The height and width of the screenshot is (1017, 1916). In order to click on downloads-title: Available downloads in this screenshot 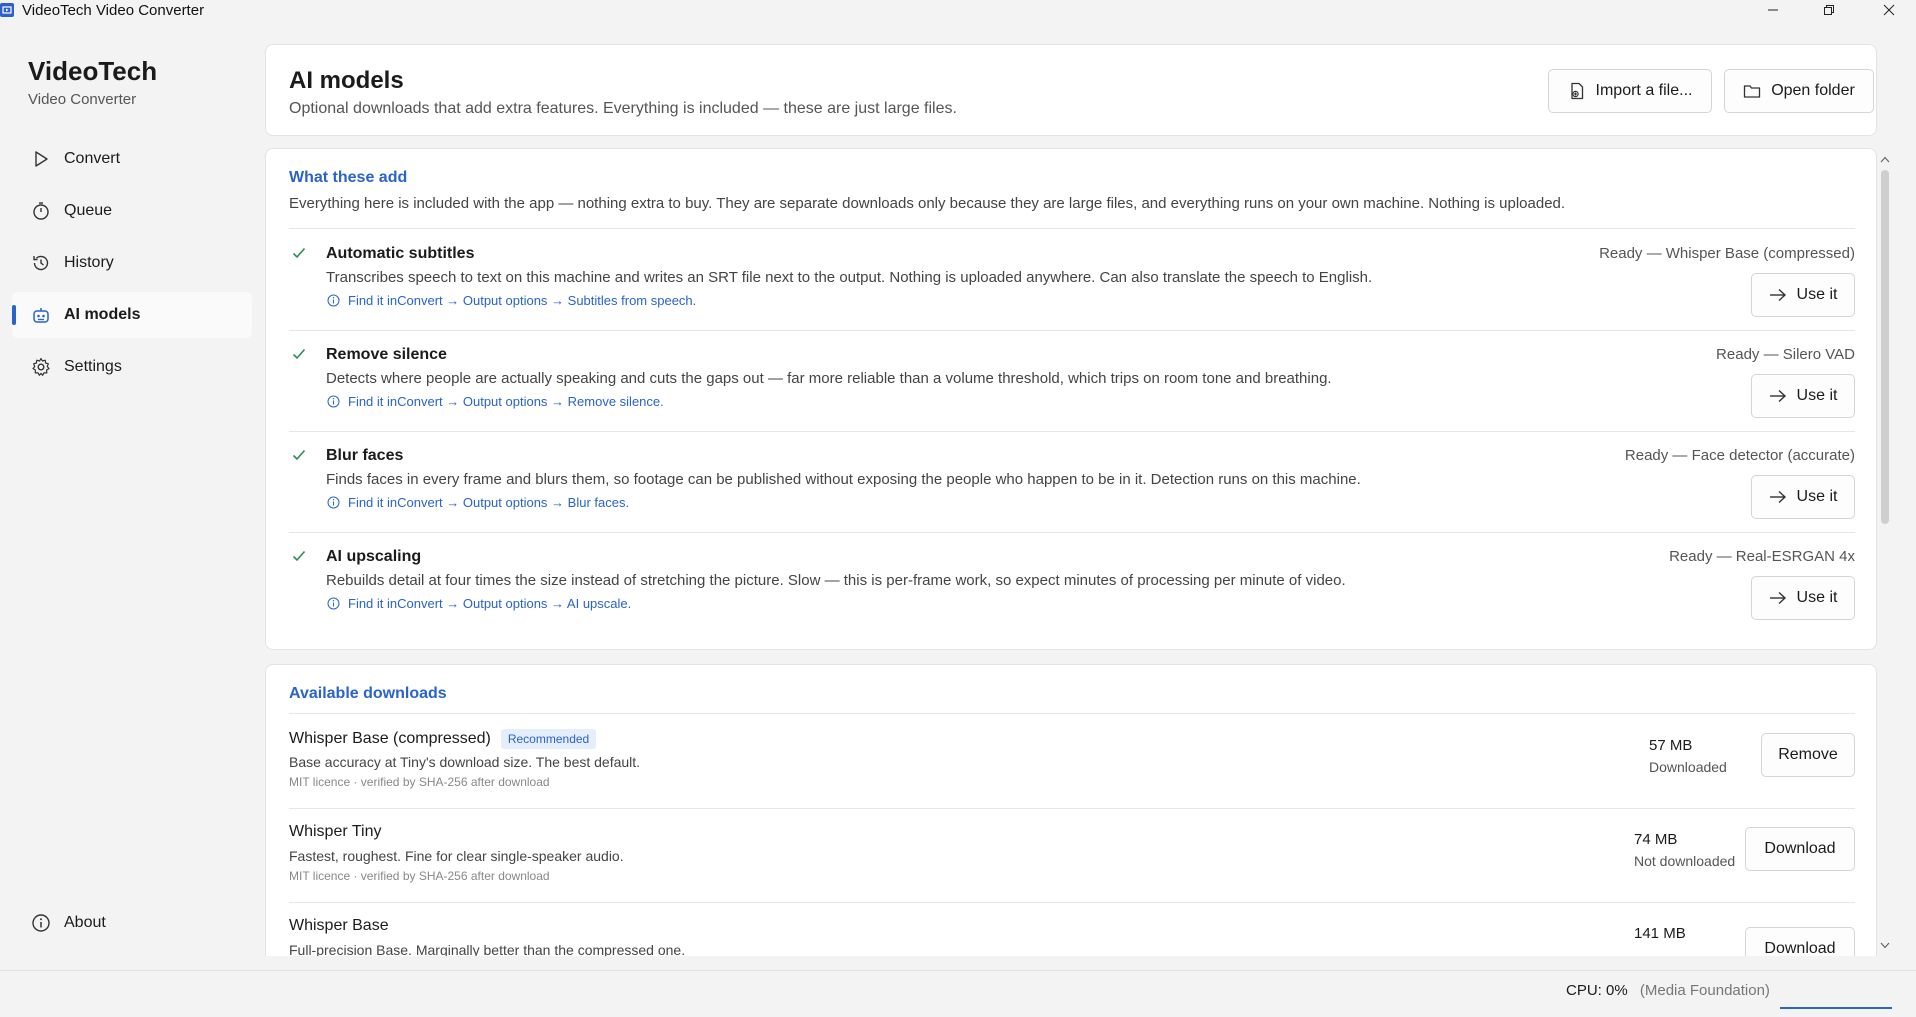, I will do `click(368, 693)`.